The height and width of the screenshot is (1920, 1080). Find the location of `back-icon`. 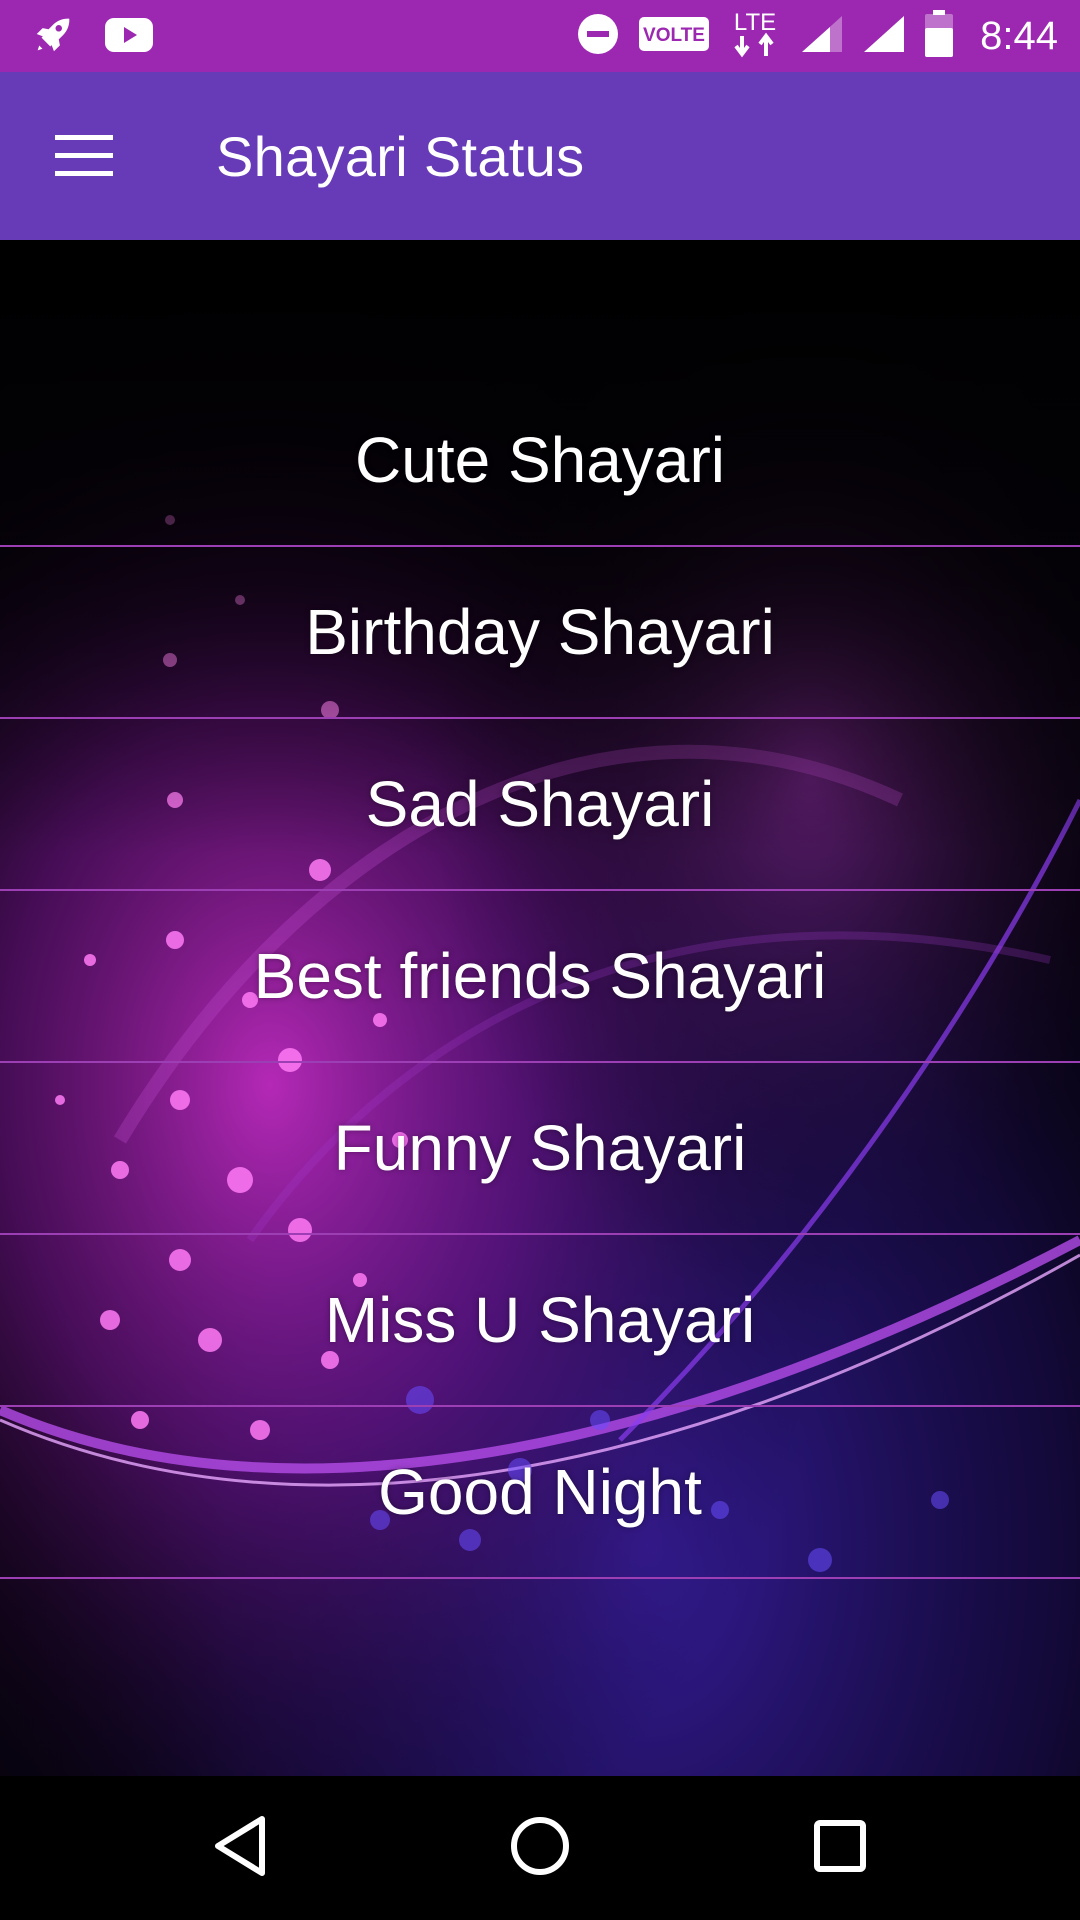

back-icon is located at coordinates (240, 1848).